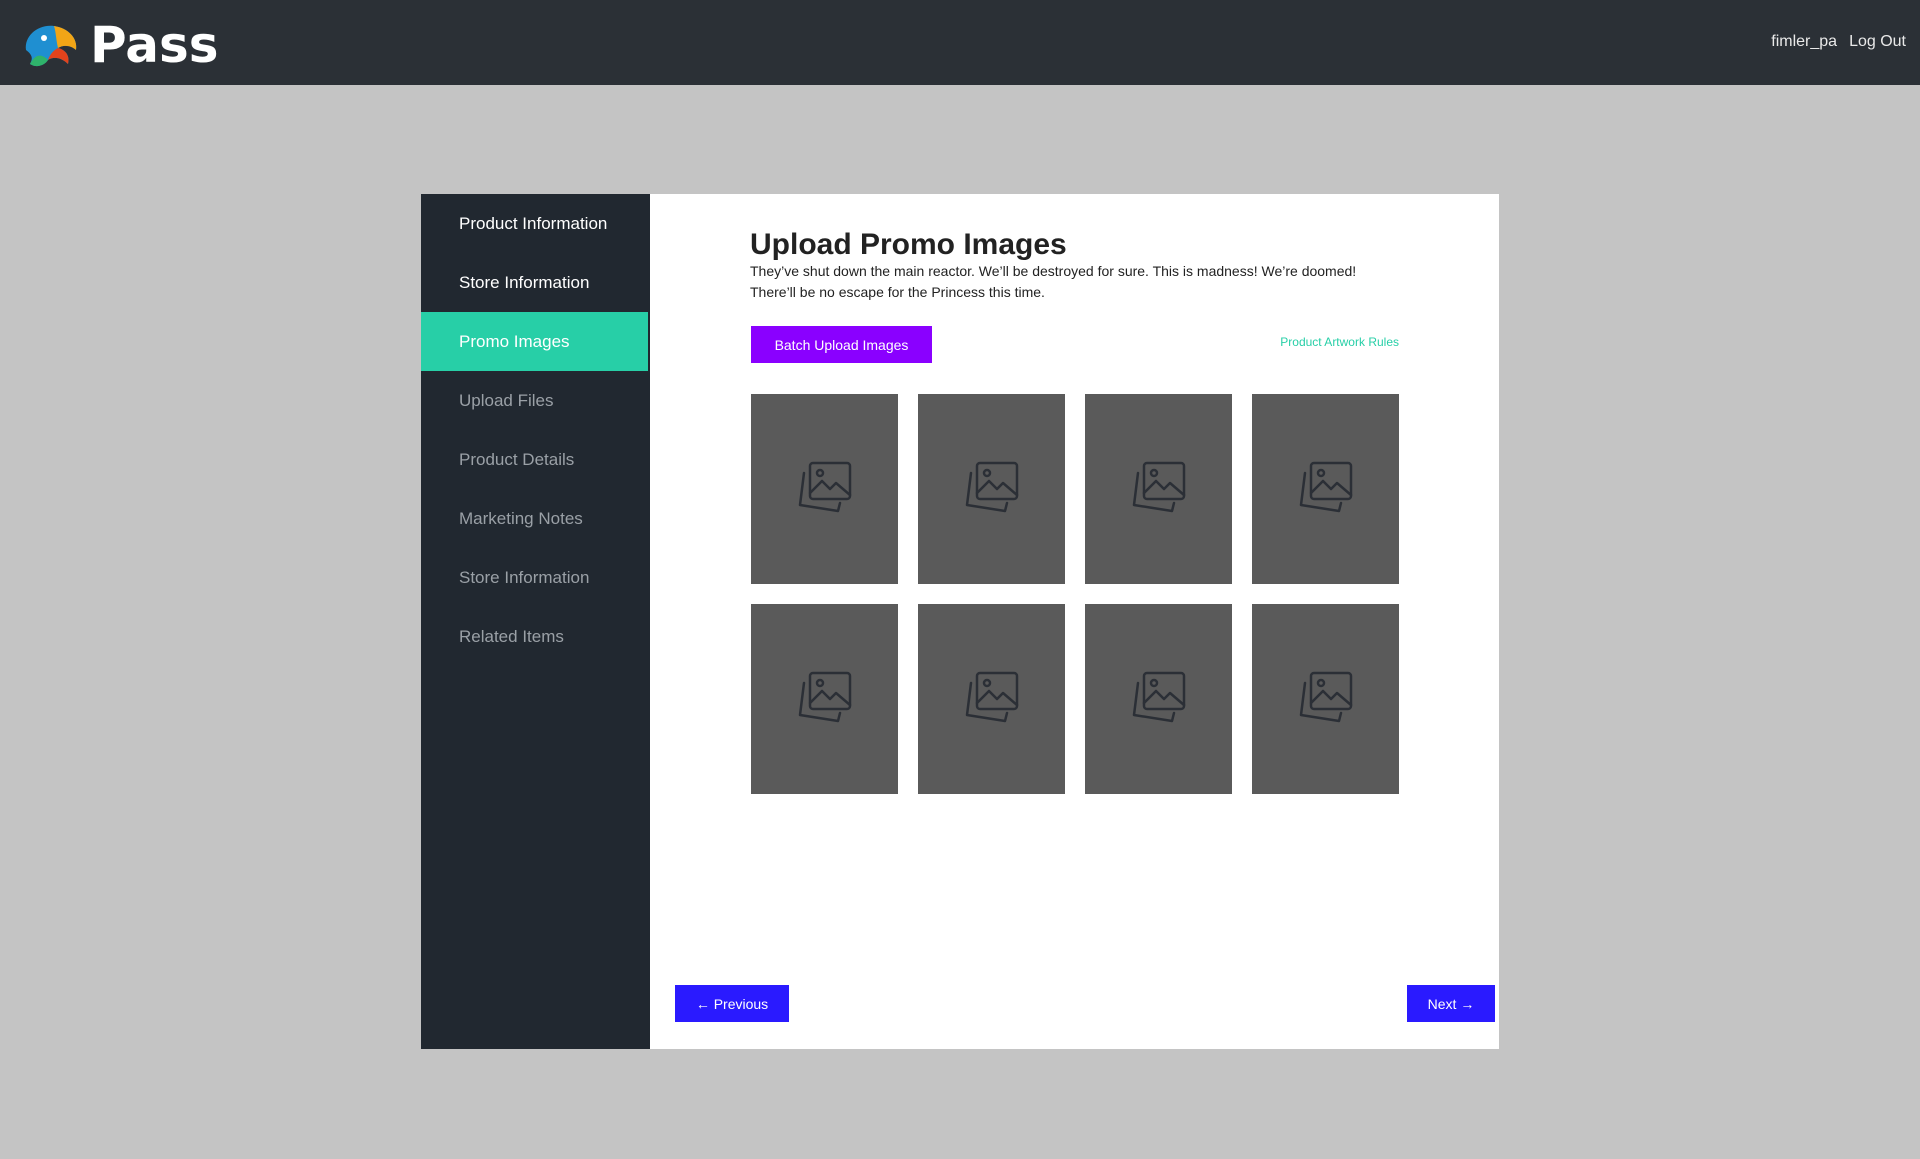 The image size is (1920, 1159). Describe the element at coordinates (841, 344) in the screenshot. I see `batch-upload-button: Batch Upload Images` at that location.